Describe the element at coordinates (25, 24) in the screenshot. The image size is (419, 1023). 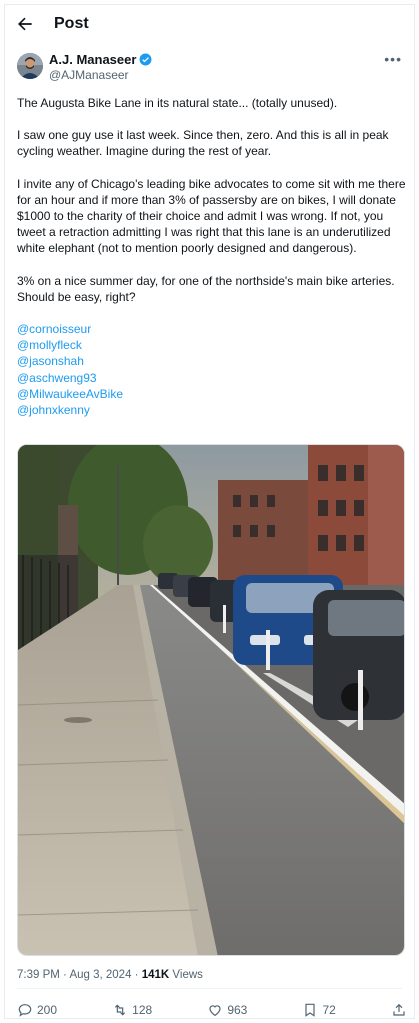
I see `arrow-left-icon` at that location.